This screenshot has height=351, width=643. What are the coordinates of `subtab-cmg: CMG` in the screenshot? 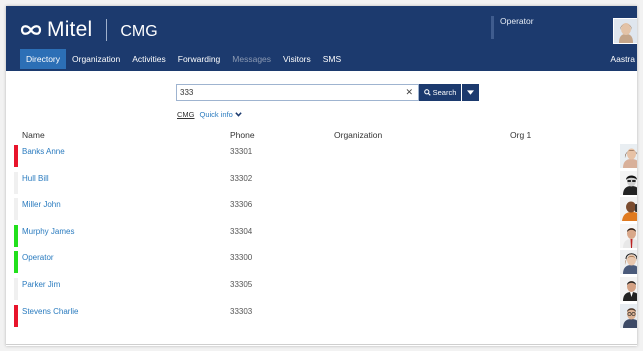 It's located at (186, 114).